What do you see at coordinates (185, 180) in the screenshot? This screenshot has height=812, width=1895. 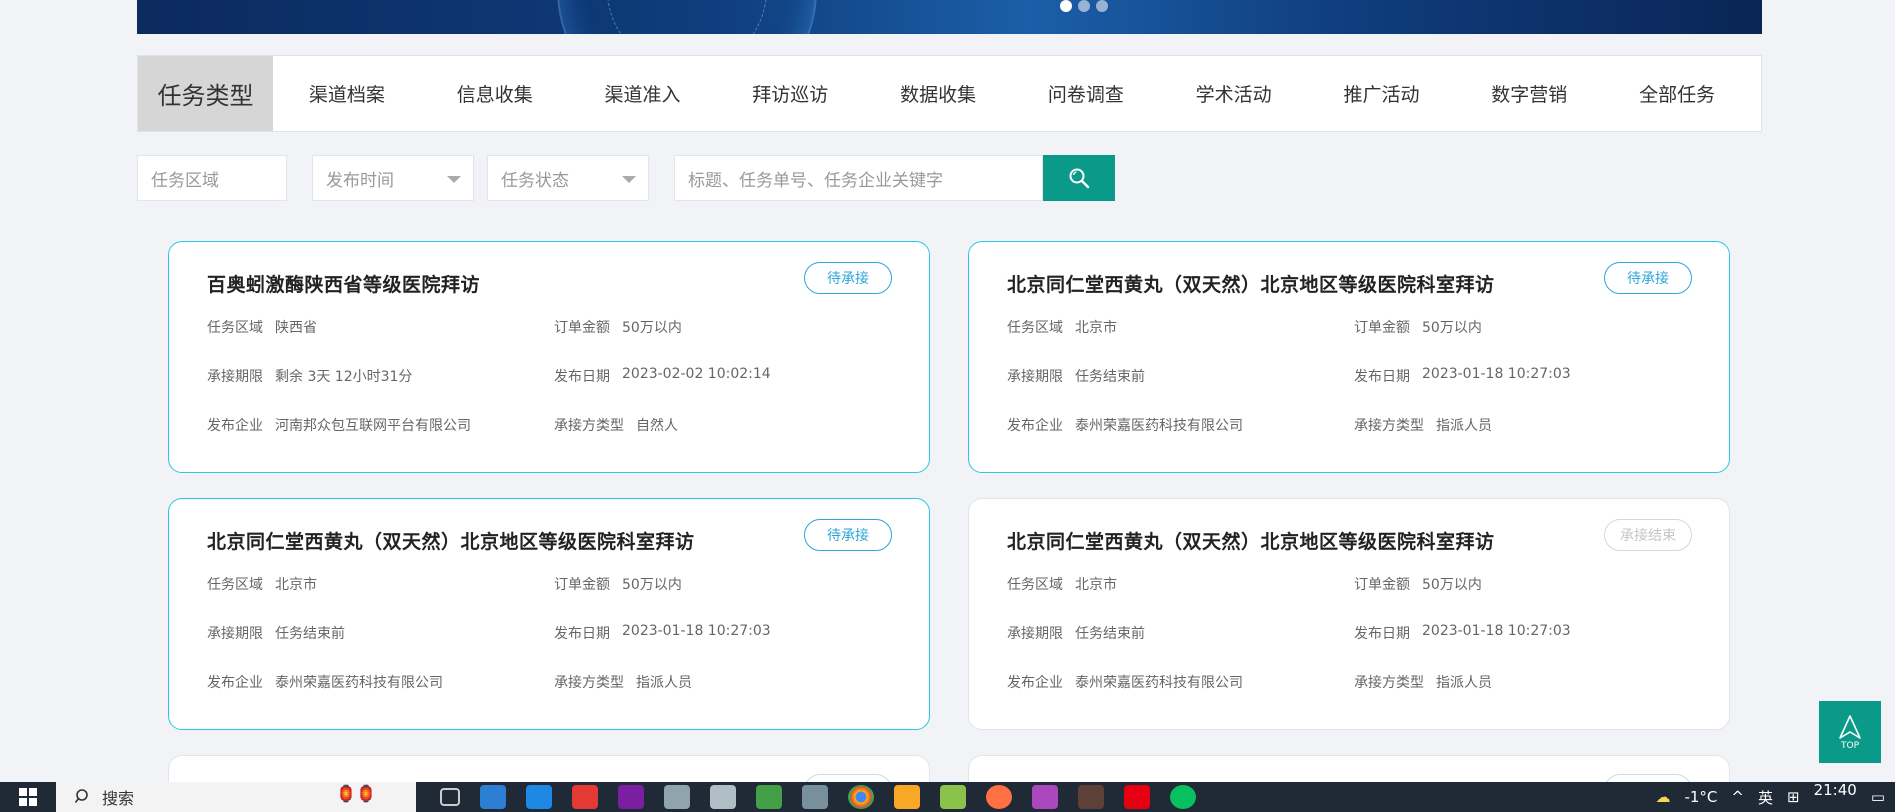 I see `region-placeholder: 任务区域` at bounding box center [185, 180].